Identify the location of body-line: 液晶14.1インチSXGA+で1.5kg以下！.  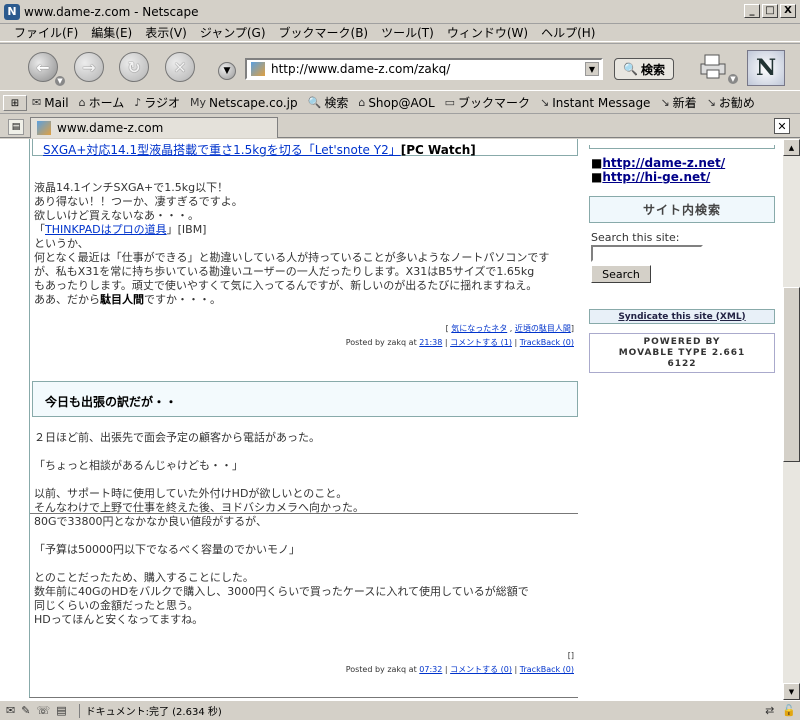
(131, 187).